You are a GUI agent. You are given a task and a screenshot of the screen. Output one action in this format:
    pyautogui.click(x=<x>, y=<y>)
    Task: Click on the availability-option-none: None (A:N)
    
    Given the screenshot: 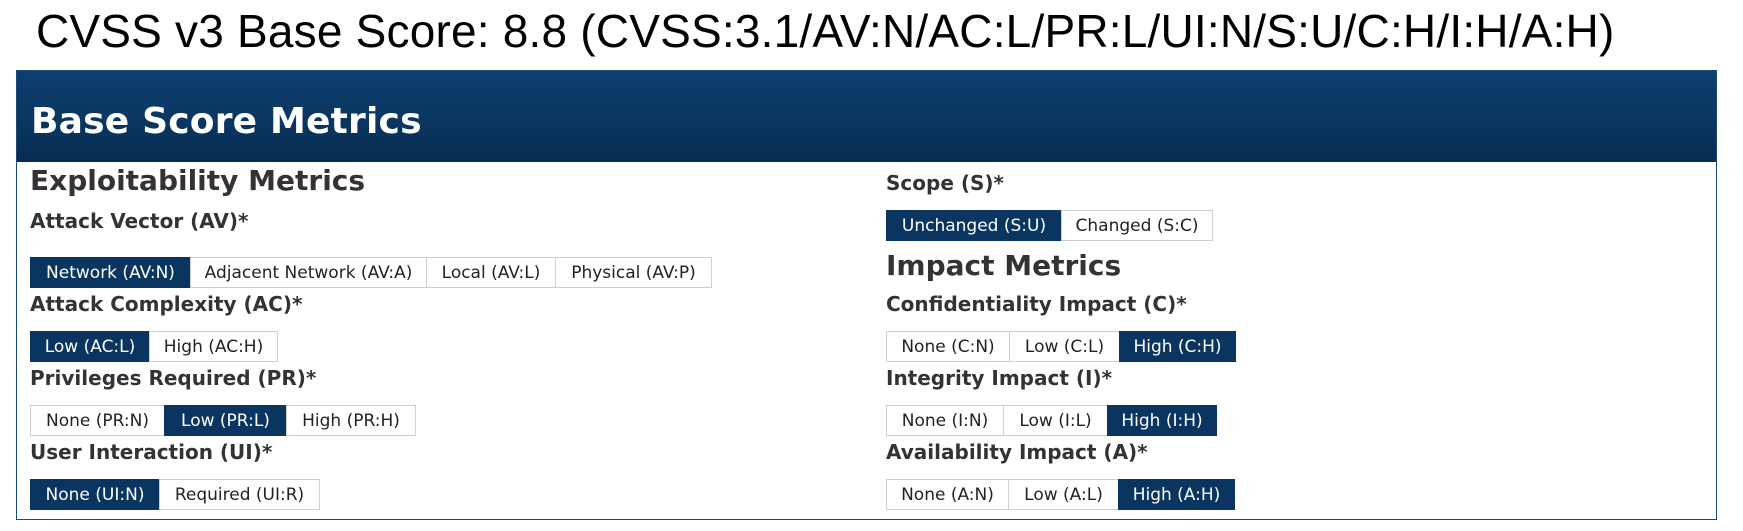 What is the action you would take?
    pyautogui.click(x=947, y=494)
    